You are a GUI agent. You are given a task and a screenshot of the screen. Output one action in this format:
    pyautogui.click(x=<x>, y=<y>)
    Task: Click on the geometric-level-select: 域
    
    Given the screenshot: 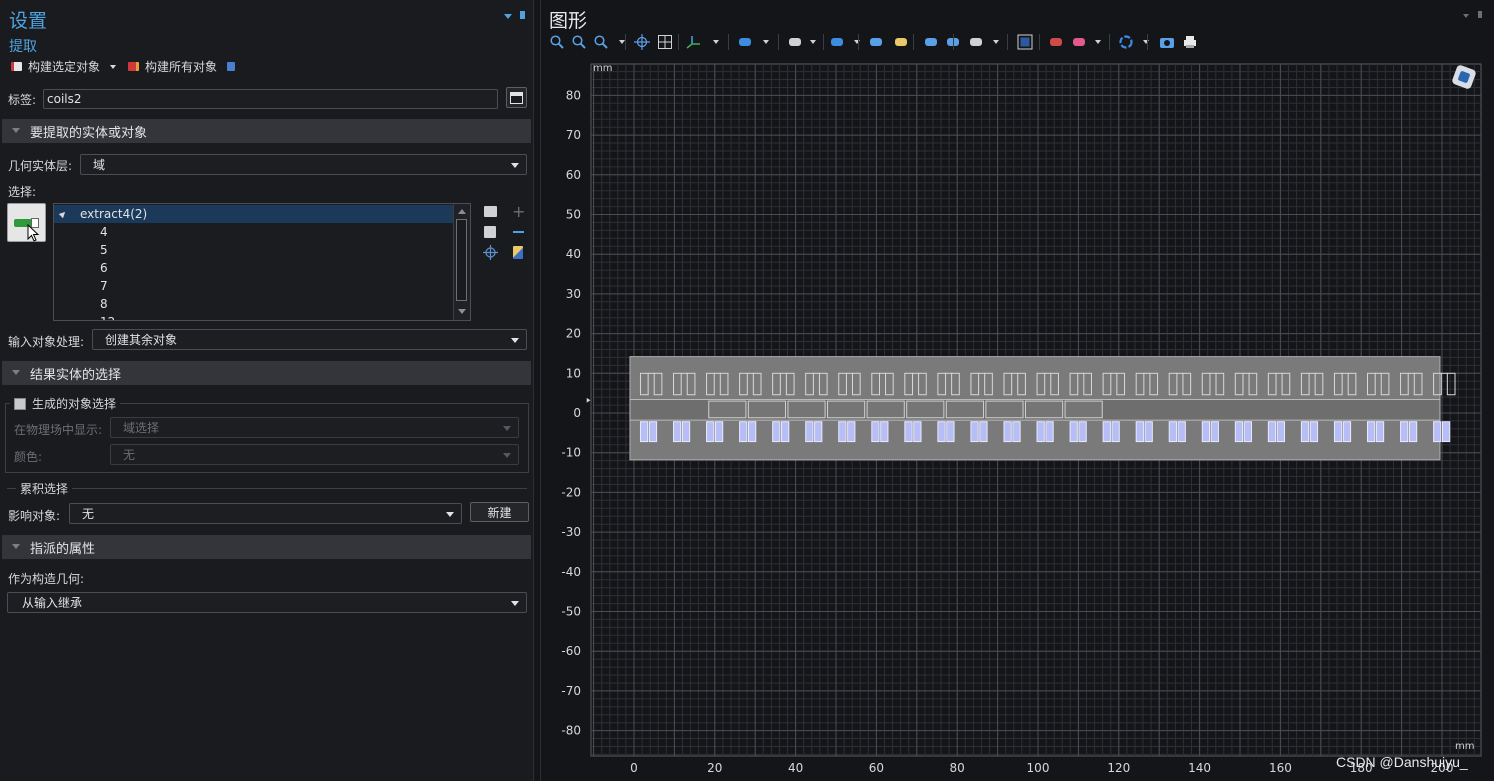 What is the action you would take?
    pyautogui.click(x=303, y=164)
    